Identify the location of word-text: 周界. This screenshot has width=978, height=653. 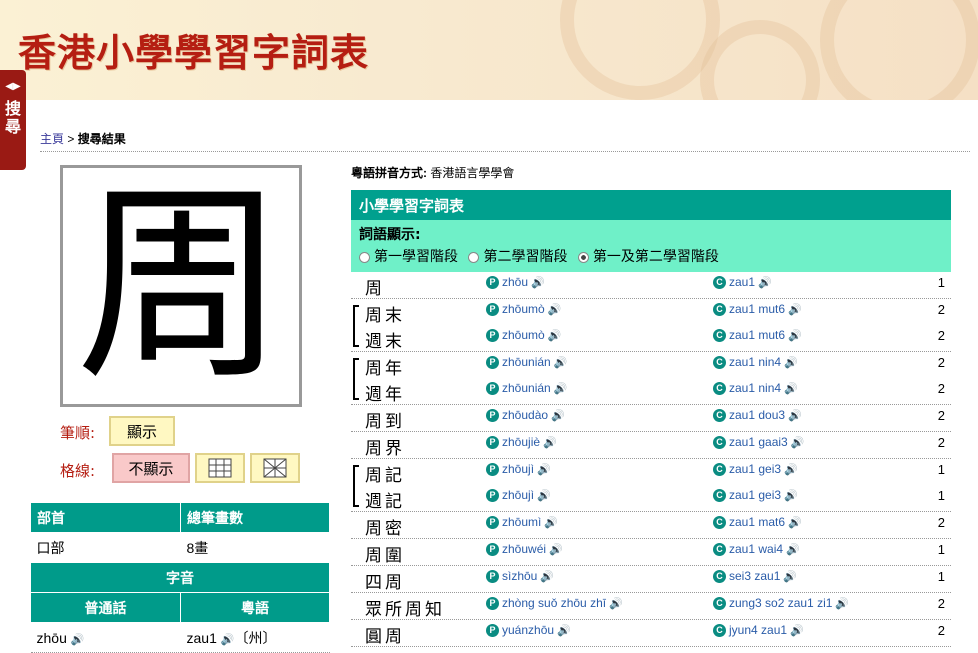
(385, 449).